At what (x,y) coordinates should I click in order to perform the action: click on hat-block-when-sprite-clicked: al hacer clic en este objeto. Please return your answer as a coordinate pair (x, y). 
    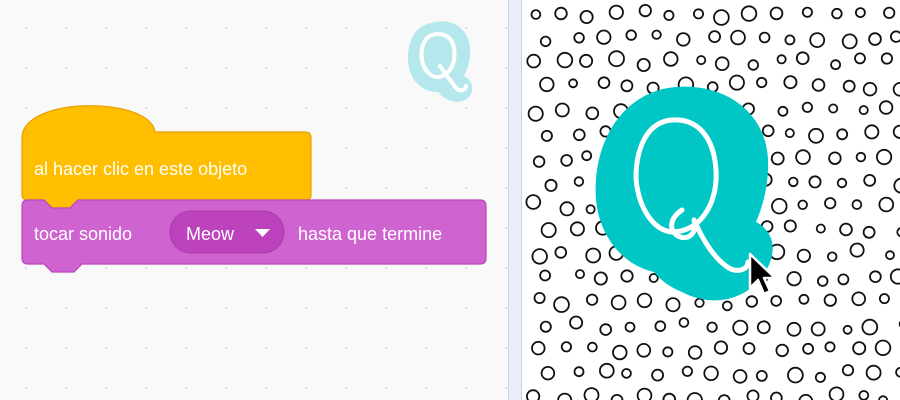
    Looking at the image, I should click on (166, 157).